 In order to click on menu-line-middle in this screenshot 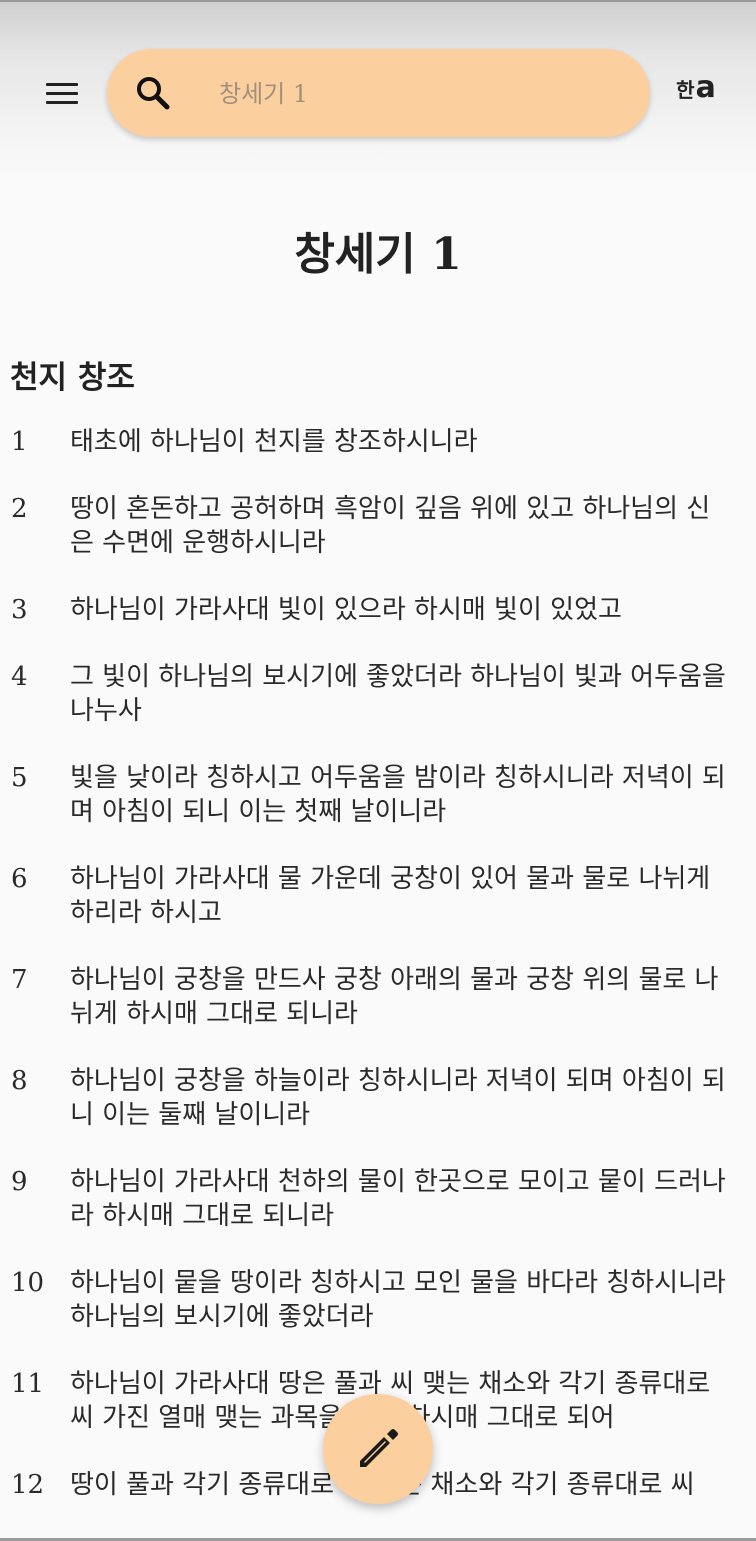, I will do `click(62, 93)`.